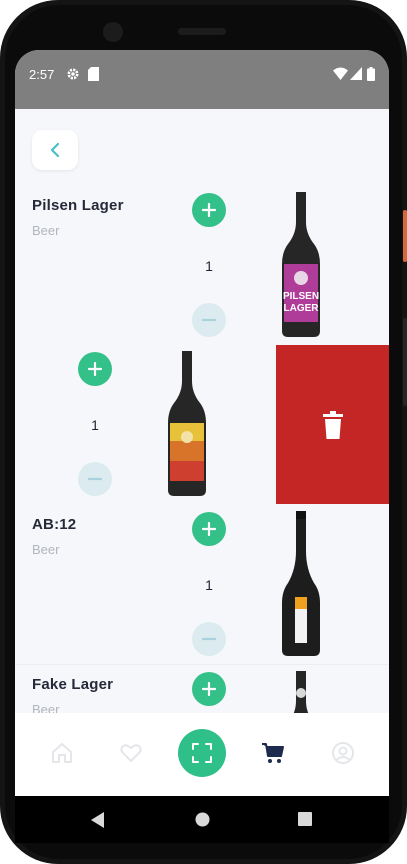 This screenshot has height=864, width=407. Describe the element at coordinates (62, 753) in the screenshot. I see `home-icon` at that location.